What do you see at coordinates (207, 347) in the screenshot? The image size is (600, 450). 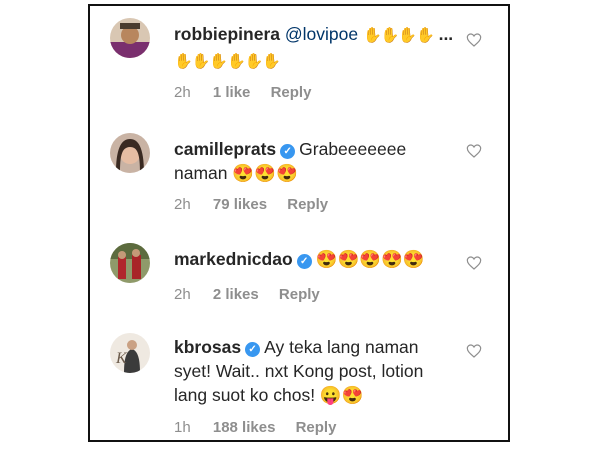 I see `username: kbrosas` at bounding box center [207, 347].